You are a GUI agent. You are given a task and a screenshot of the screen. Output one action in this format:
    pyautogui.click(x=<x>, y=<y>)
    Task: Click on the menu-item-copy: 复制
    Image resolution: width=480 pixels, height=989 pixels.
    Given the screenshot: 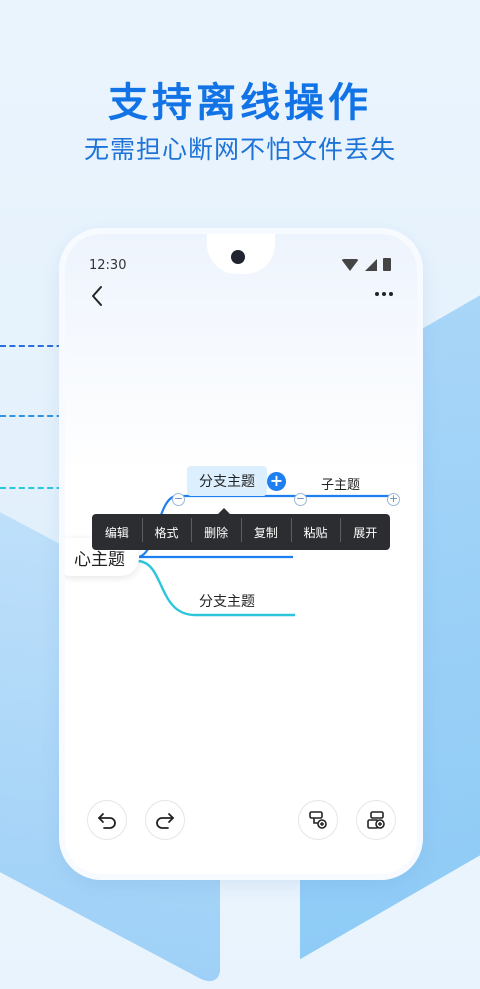 What is the action you would take?
    pyautogui.click(x=266, y=529)
    